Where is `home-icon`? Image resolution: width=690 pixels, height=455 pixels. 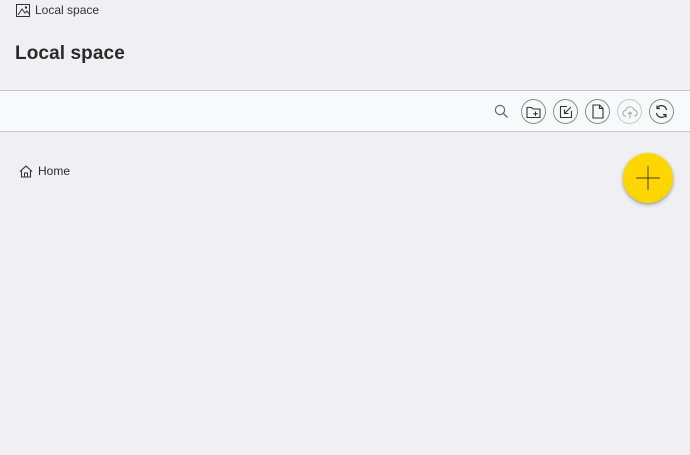
home-icon is located at coordinates (26, 171).